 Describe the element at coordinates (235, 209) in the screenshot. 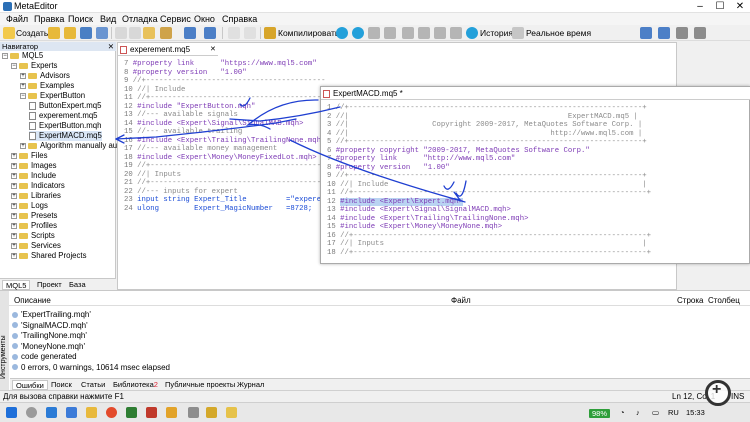

I see `code-line: 24 ulong Expert_MagicNumber =8728;` at that location.